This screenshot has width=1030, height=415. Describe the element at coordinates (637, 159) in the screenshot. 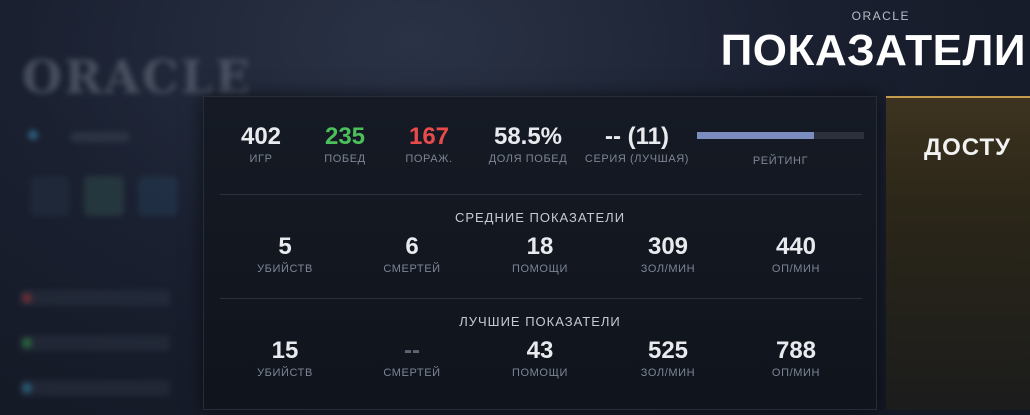

I see `streak-label: СЕРИЯ (ЛУЧШАЯ)` at that location.